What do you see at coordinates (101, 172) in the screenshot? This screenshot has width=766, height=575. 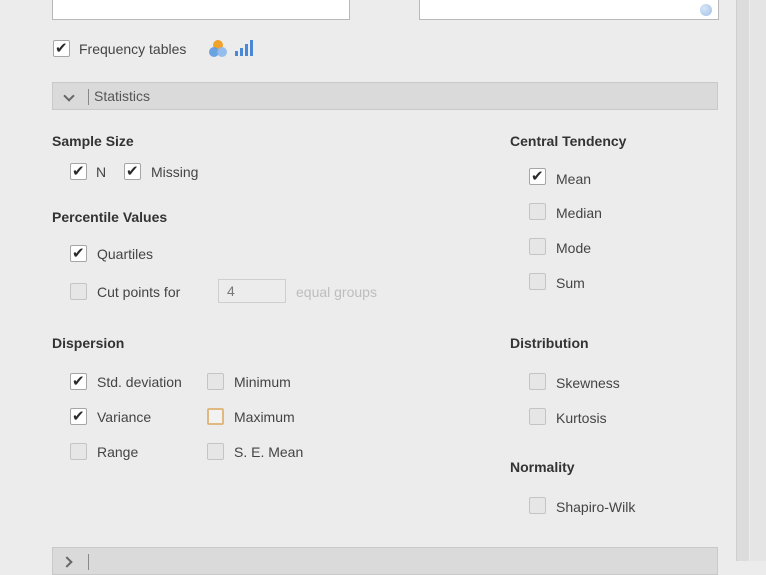 I see `n-label: N` at bounding box center [101, 172].